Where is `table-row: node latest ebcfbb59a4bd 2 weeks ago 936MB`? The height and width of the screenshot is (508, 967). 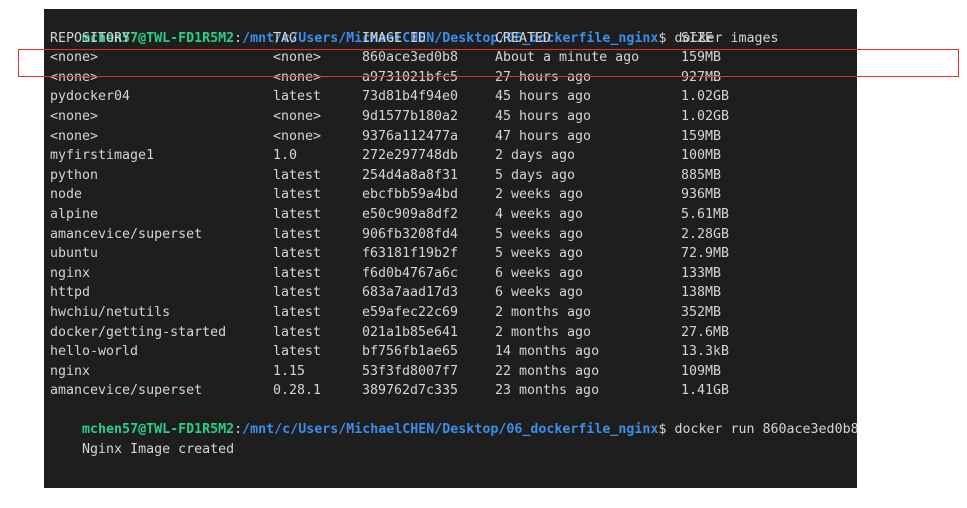 table-row: node latest ebcfbb59a4bd 2 weeks ago 936MB is located at coordinates (453, 195).